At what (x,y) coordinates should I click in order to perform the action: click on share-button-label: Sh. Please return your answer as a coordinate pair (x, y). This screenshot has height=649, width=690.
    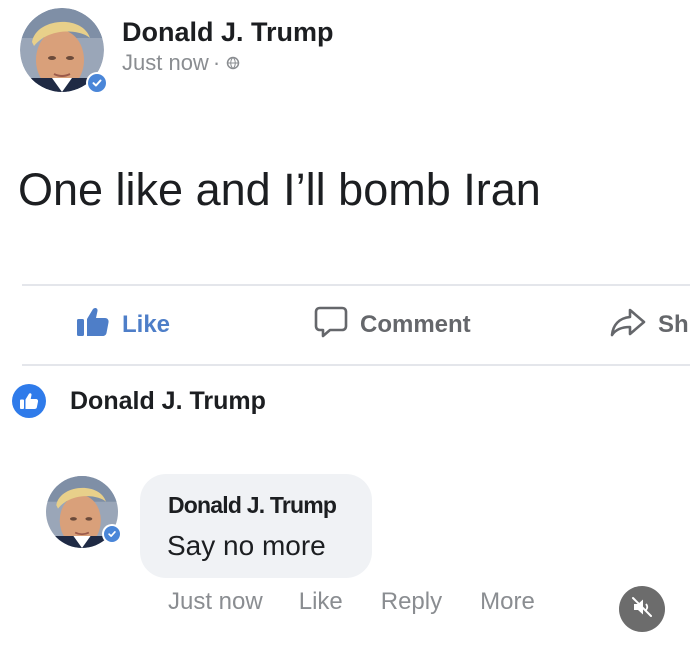
    Looking at the image, I should click on (673, 324).